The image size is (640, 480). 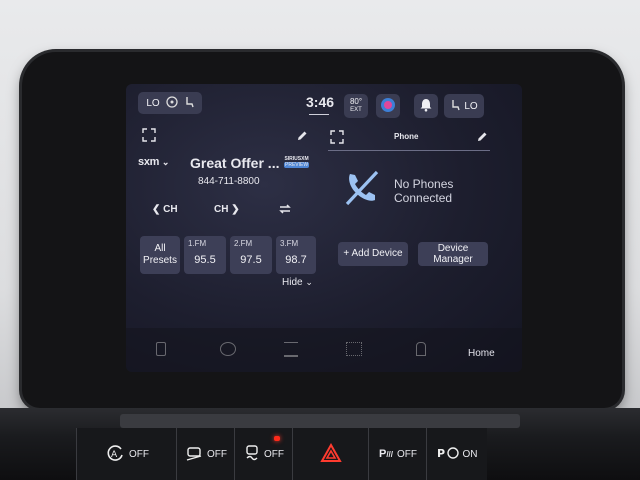 What do you see at coordinates (274, 454) in the screenshot?
I see `traction-control-state: OFF` at bounding box center [274, 454].